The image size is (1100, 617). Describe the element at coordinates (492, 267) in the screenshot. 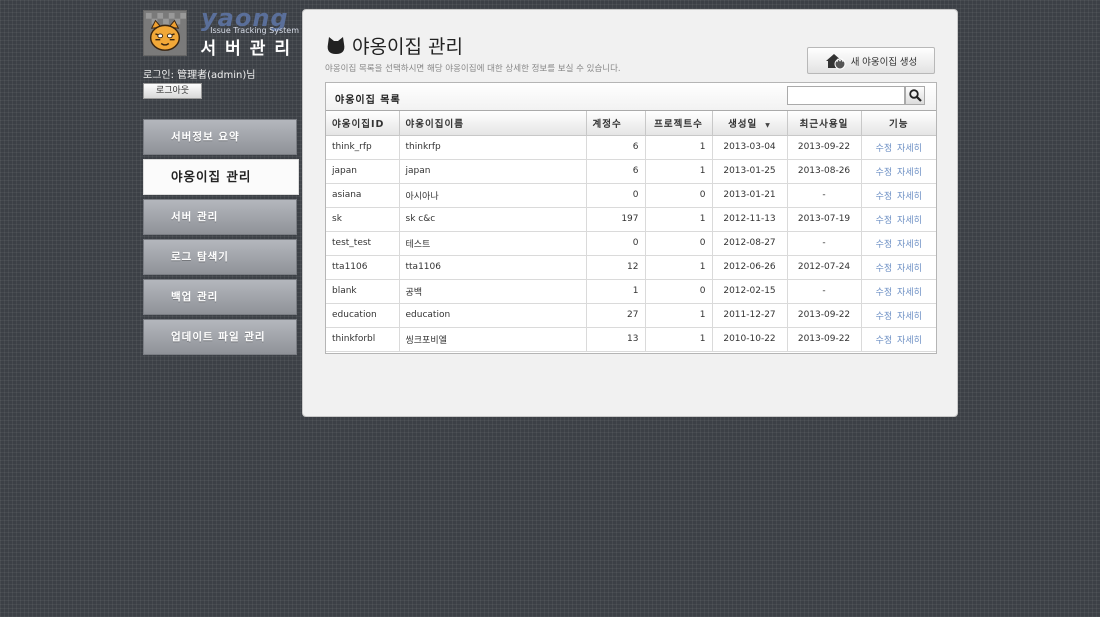

I see `cell-name: tta1106` at that location.